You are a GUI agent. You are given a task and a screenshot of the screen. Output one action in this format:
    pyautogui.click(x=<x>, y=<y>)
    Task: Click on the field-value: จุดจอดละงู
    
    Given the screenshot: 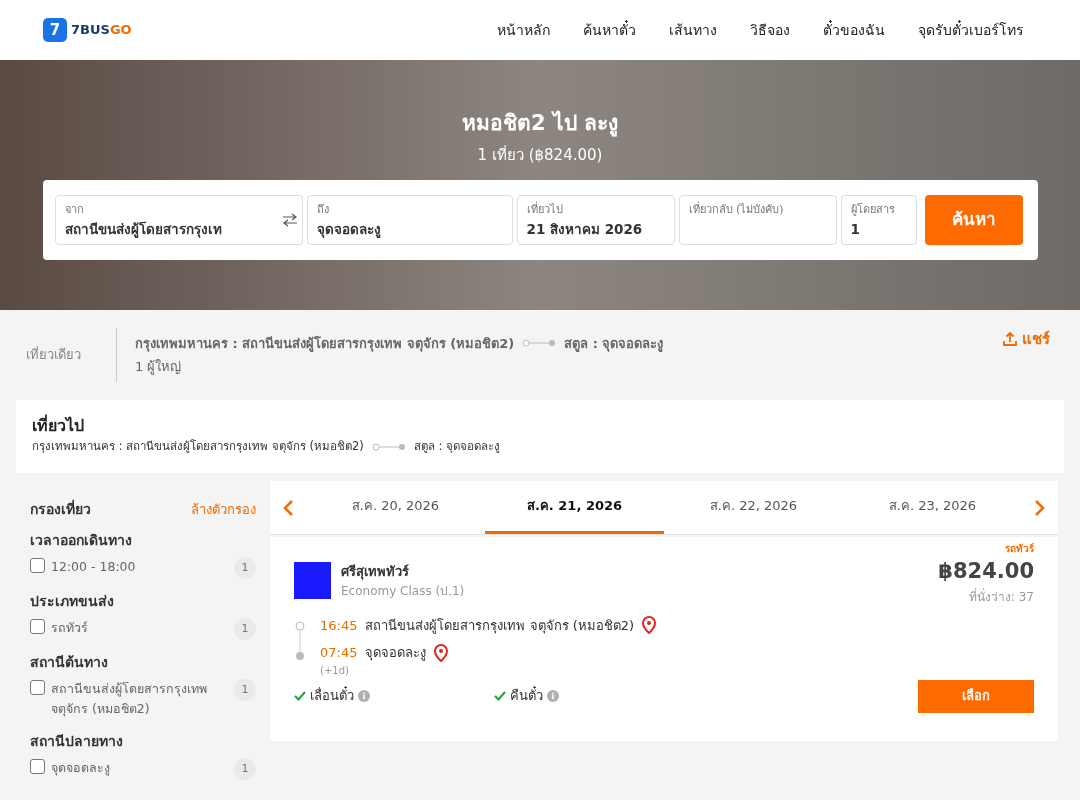 What is the action you would take?
    pyautogui.click(x=349, y=229)
    